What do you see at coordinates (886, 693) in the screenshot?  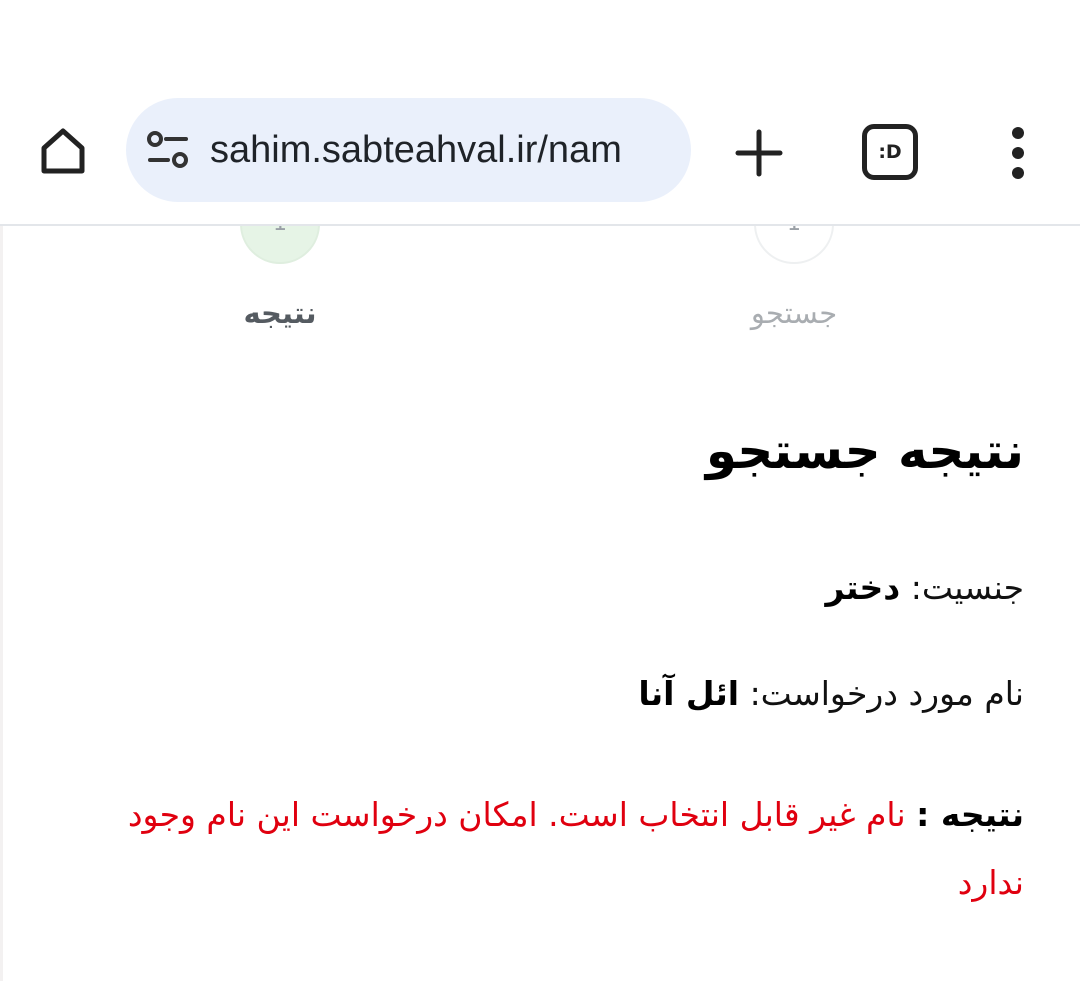 I see `requested-name-label: نام مورد درخواست:` at bounding box center [886, 693].